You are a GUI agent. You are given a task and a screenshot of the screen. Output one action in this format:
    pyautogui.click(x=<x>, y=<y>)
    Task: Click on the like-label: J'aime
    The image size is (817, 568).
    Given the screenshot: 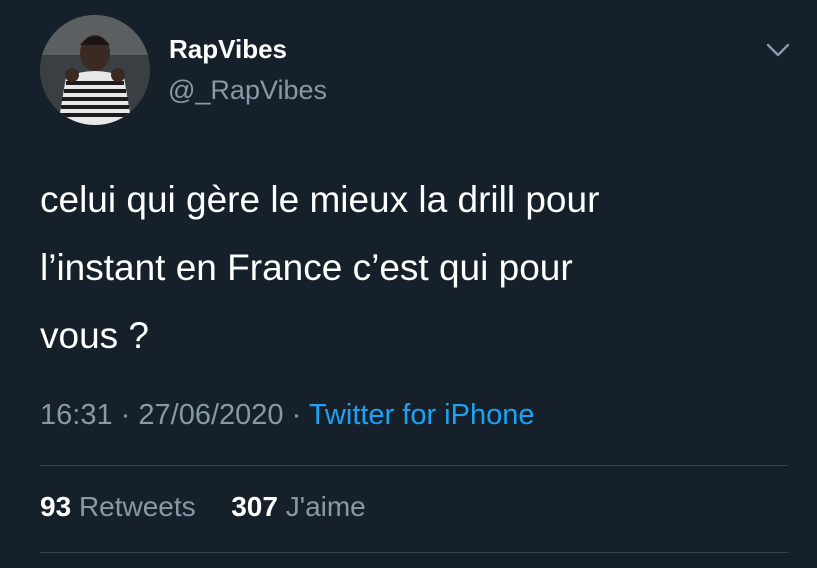 What is the action you would take?
    pyautogui.click(x=325, y=506)
    